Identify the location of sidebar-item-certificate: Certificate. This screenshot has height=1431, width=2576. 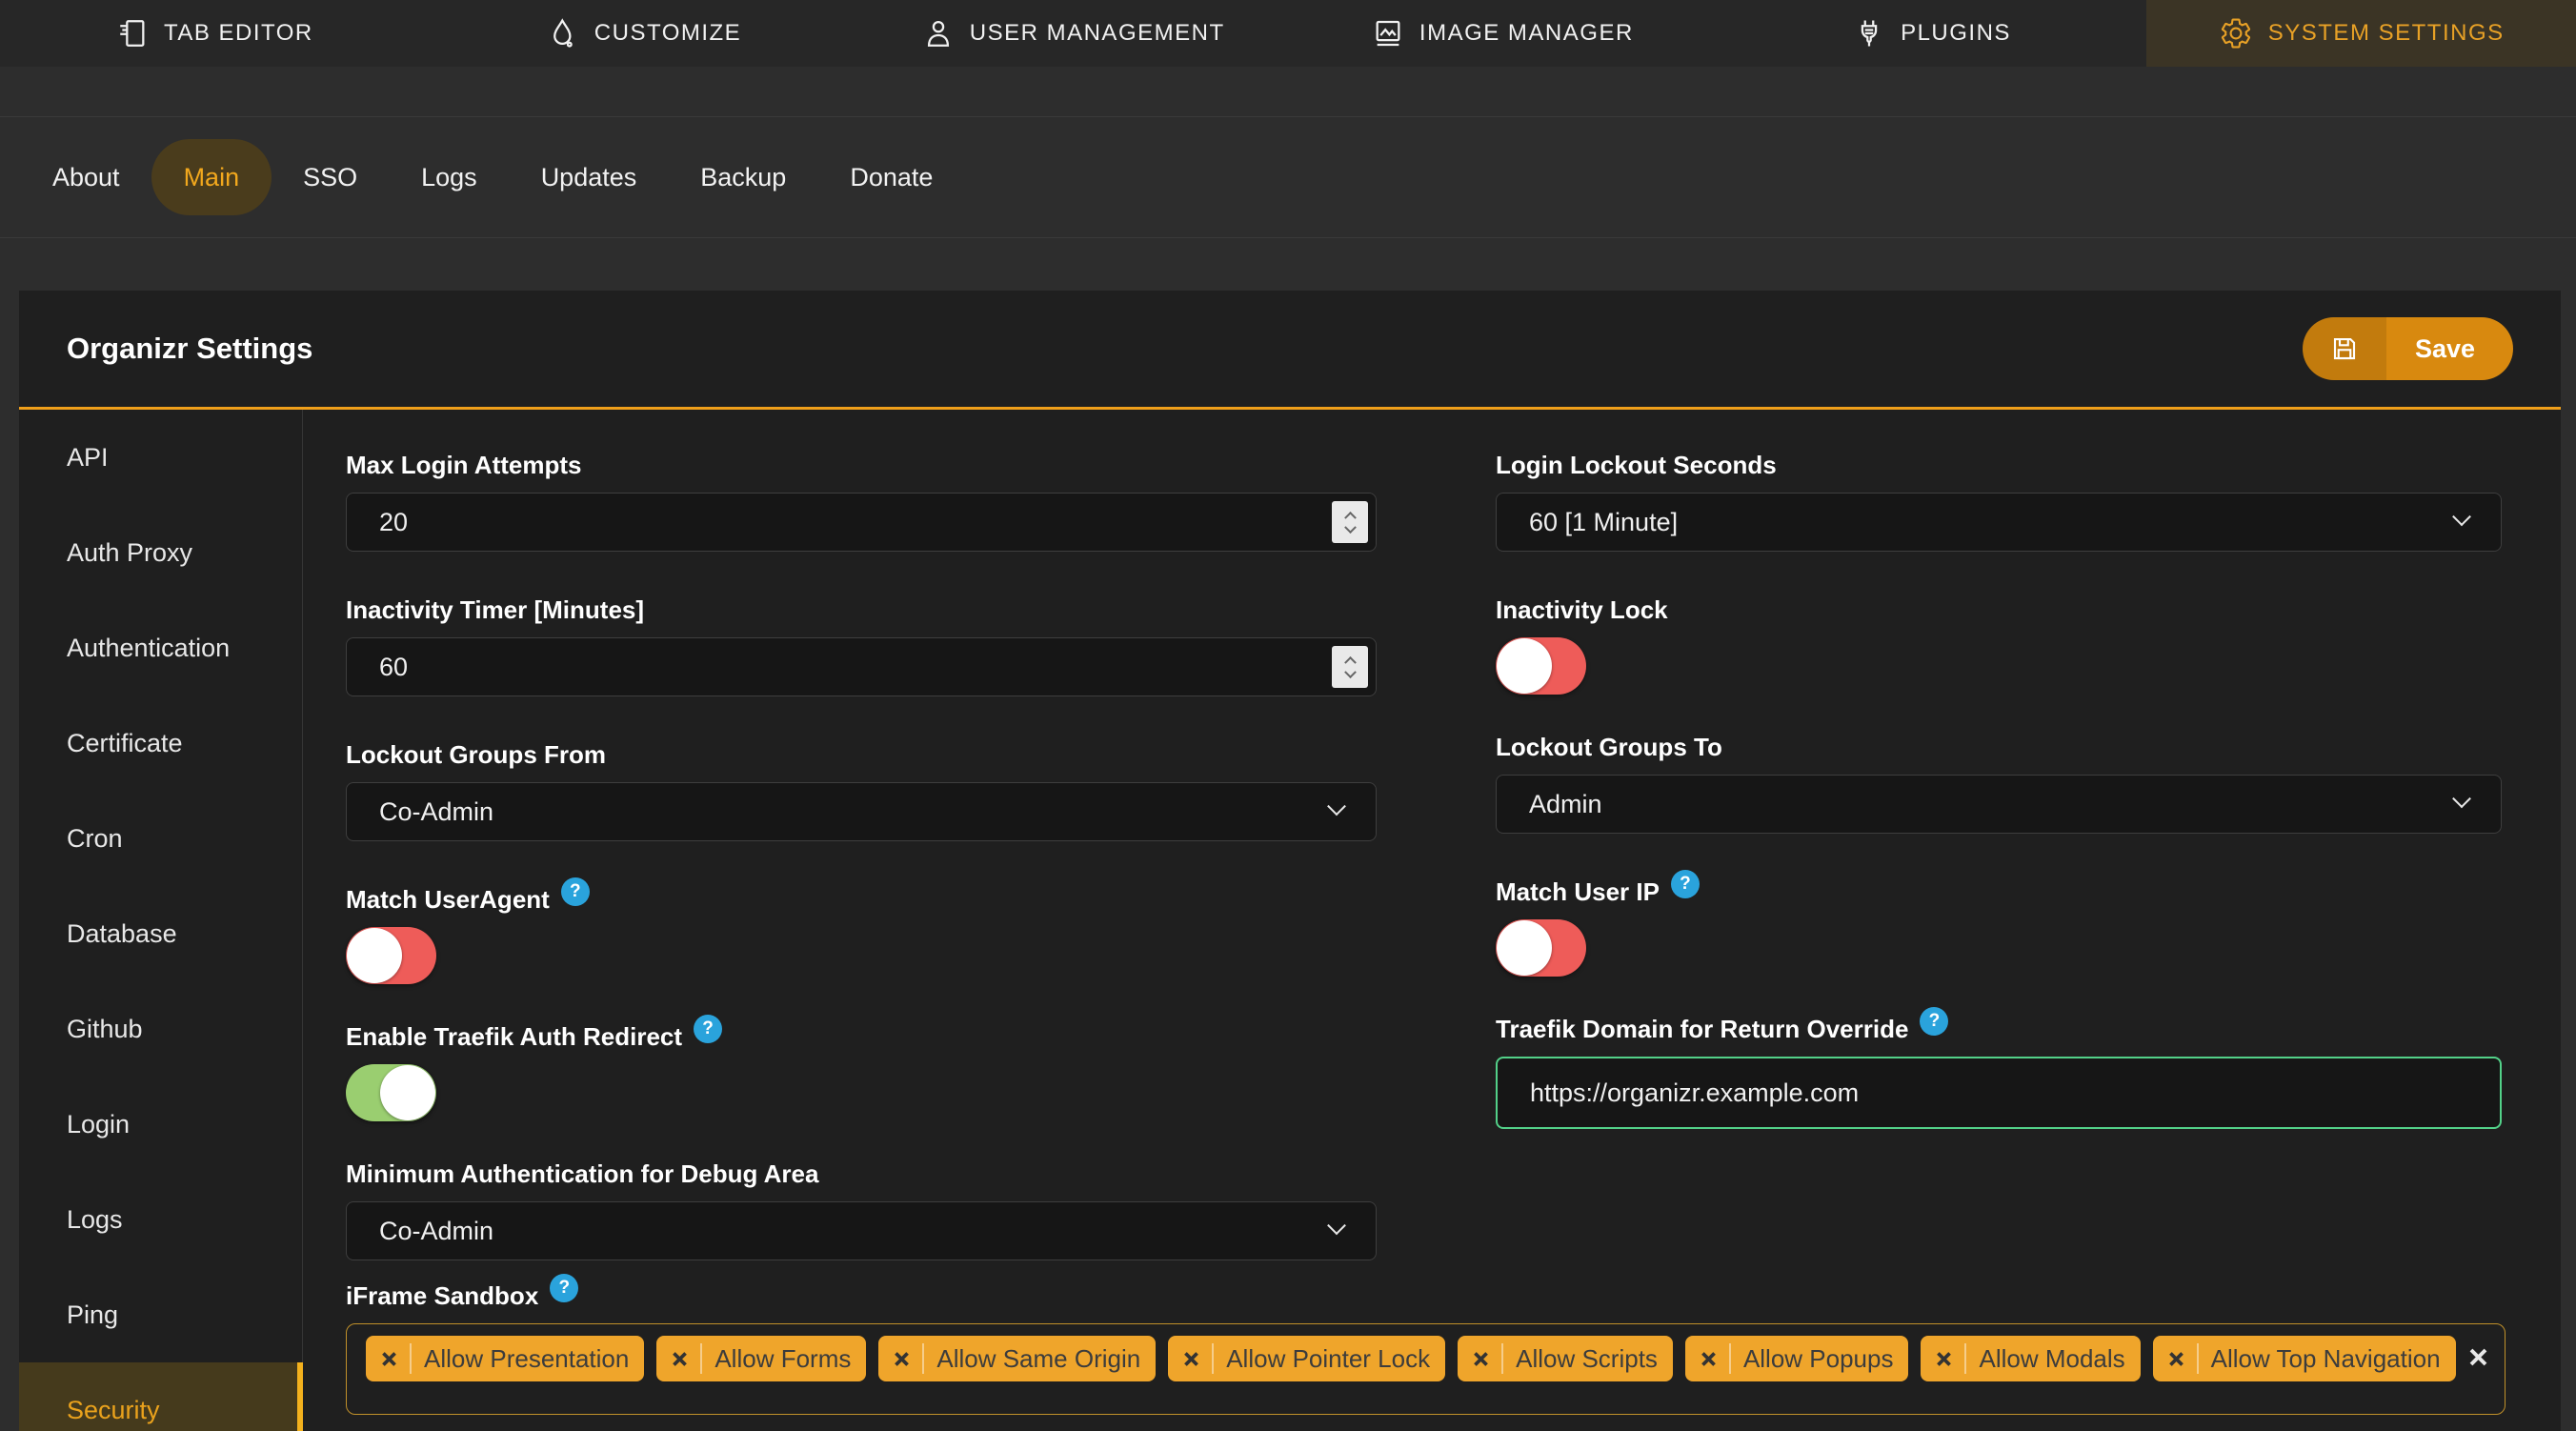
(161, 743).